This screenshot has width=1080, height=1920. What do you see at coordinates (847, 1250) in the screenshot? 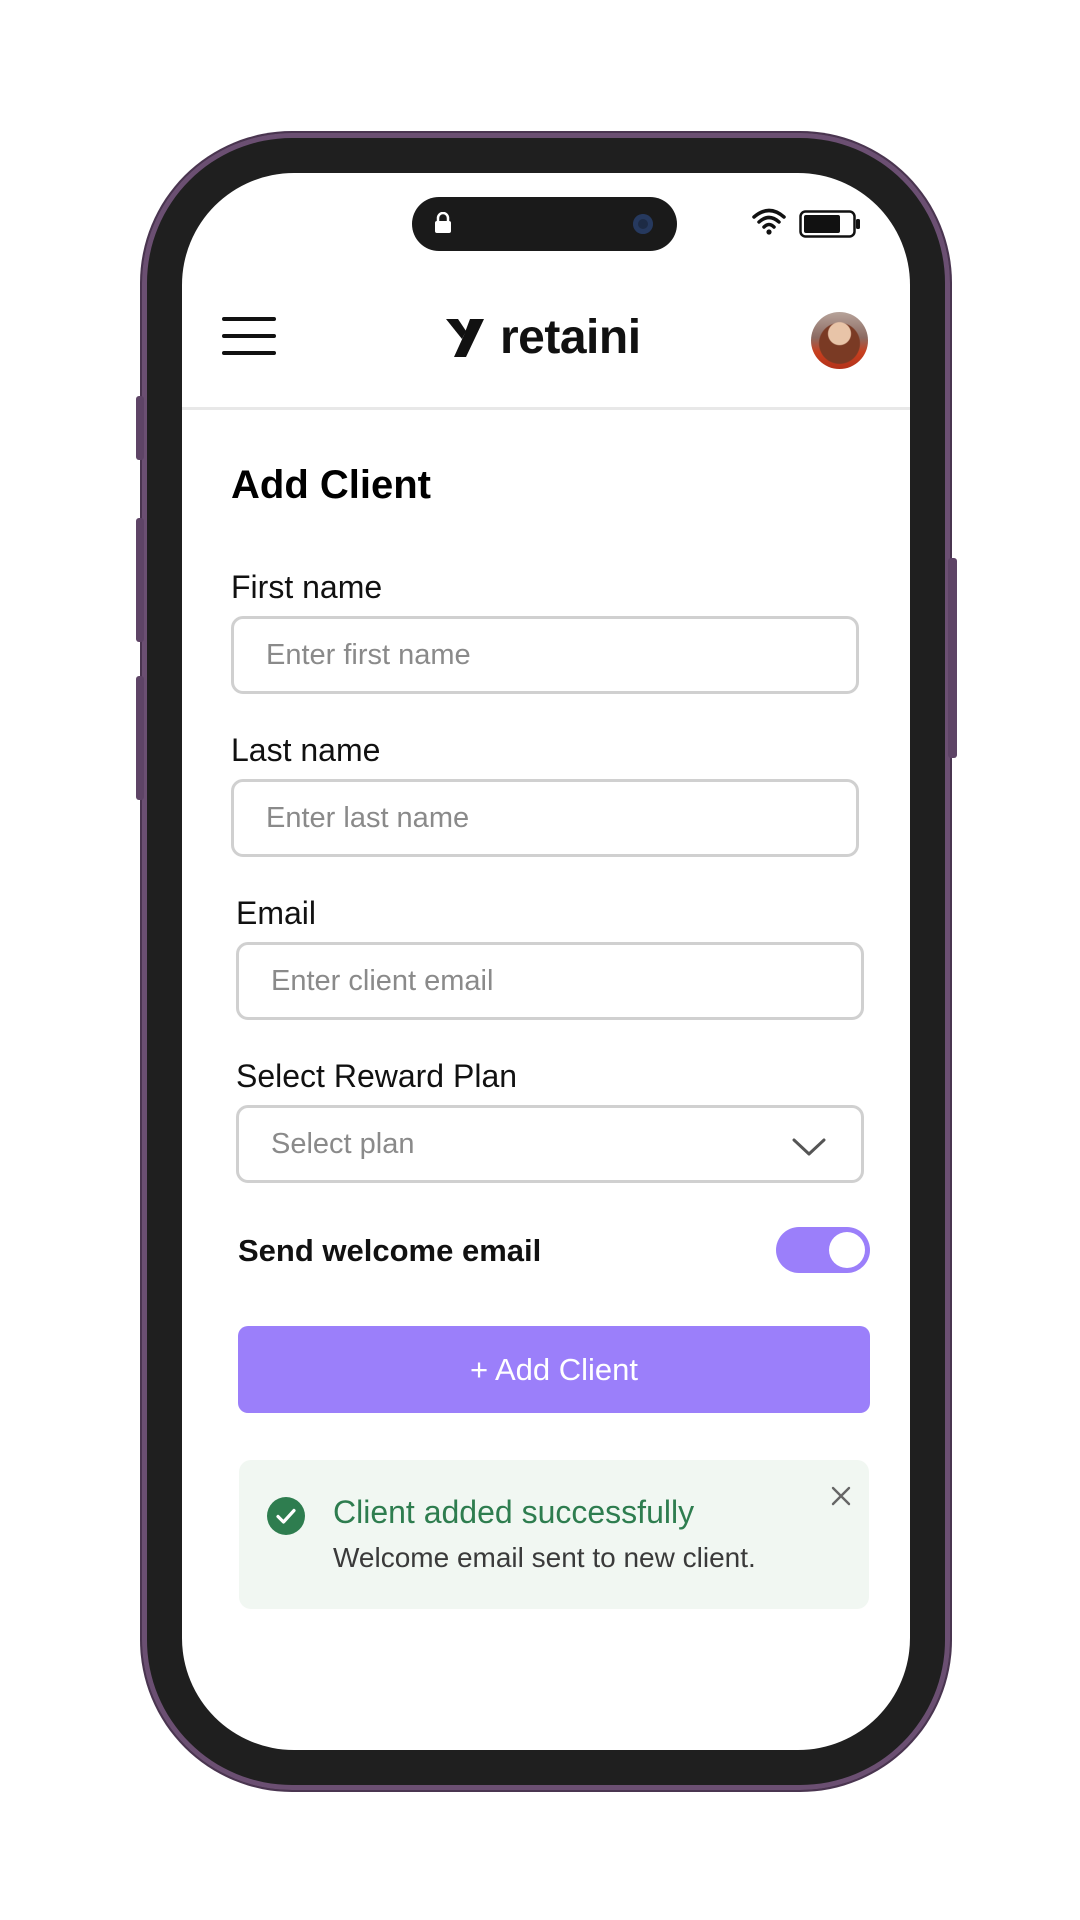
I see `toggle-knob` at bounding box center [847, 1250].